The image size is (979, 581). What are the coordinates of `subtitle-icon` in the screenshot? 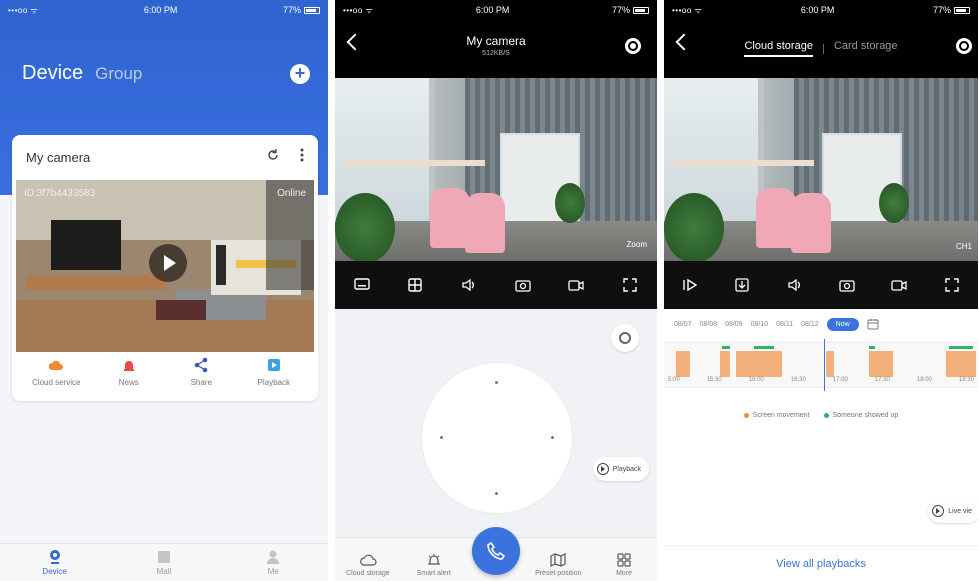 It's located at (362, 285).